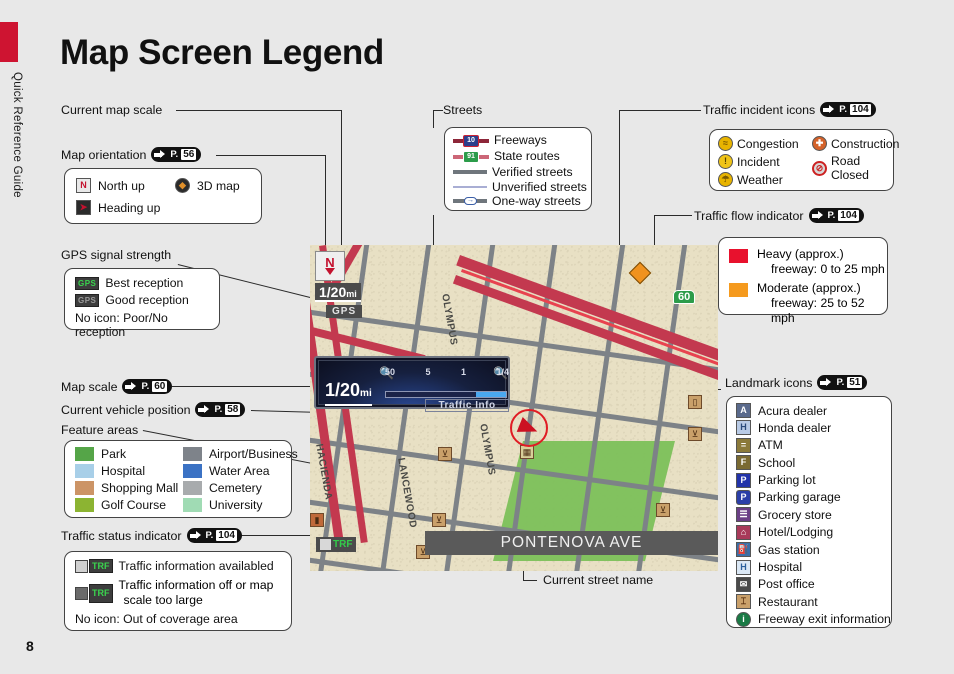 Image resolution: width=954 pixels, height=674 pixels. Describe the element at coordinates (118, 207) in the screenshot. I see `legend-item-heading-up: ➤ Heading up` at that location.